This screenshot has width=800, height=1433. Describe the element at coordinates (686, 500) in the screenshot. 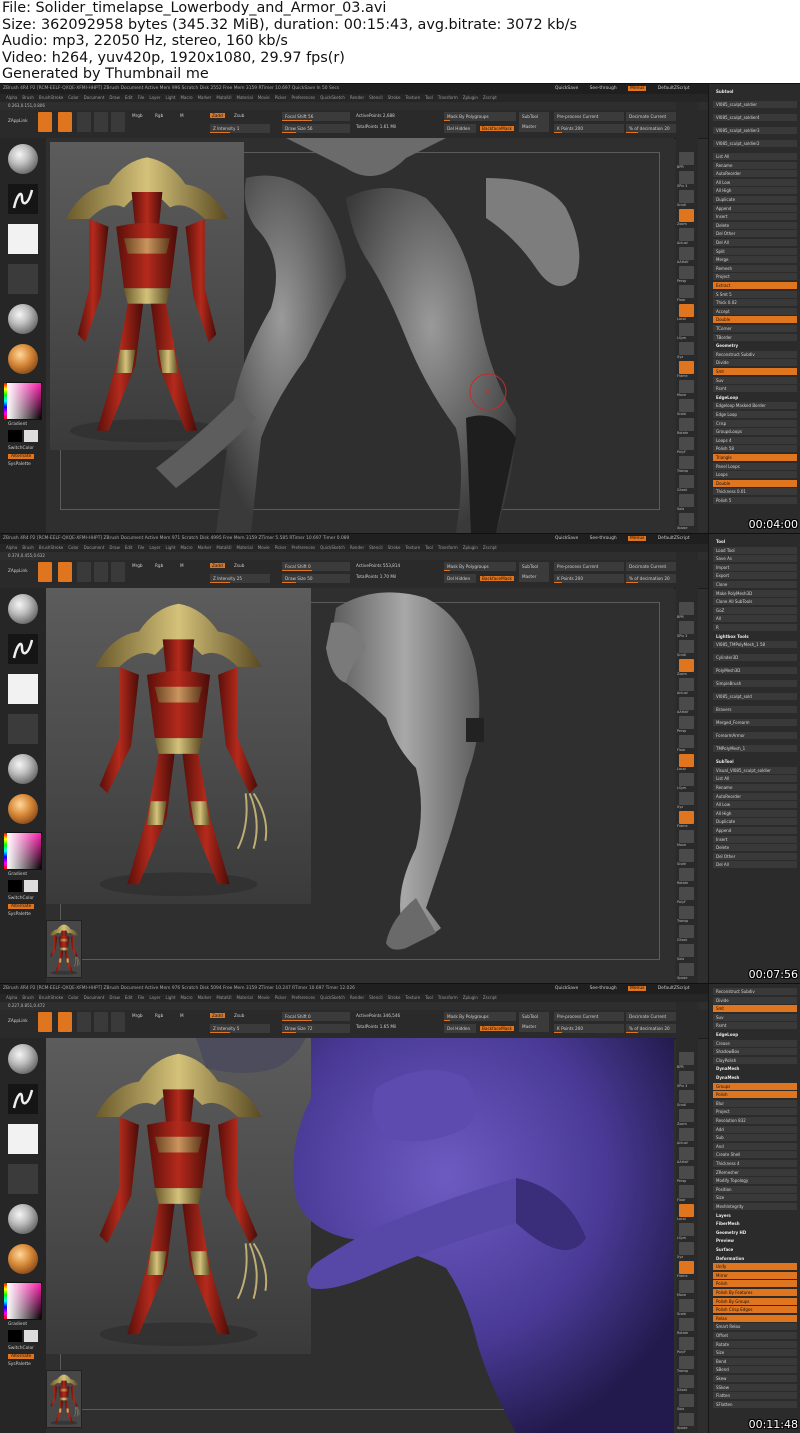

I see `shelf-solo-button` at that location.